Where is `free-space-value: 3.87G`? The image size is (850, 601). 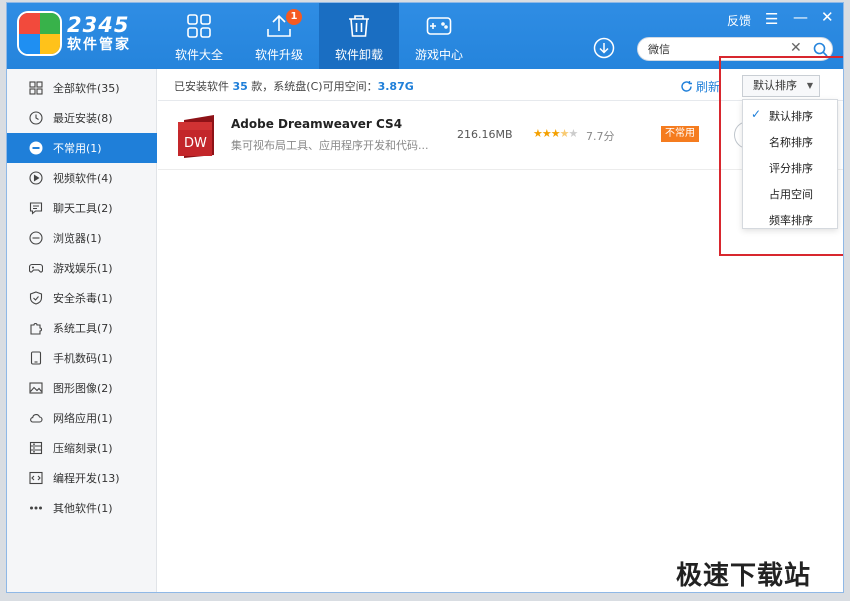
free-space-value: 3.87G is located at coordinates (395, 86).